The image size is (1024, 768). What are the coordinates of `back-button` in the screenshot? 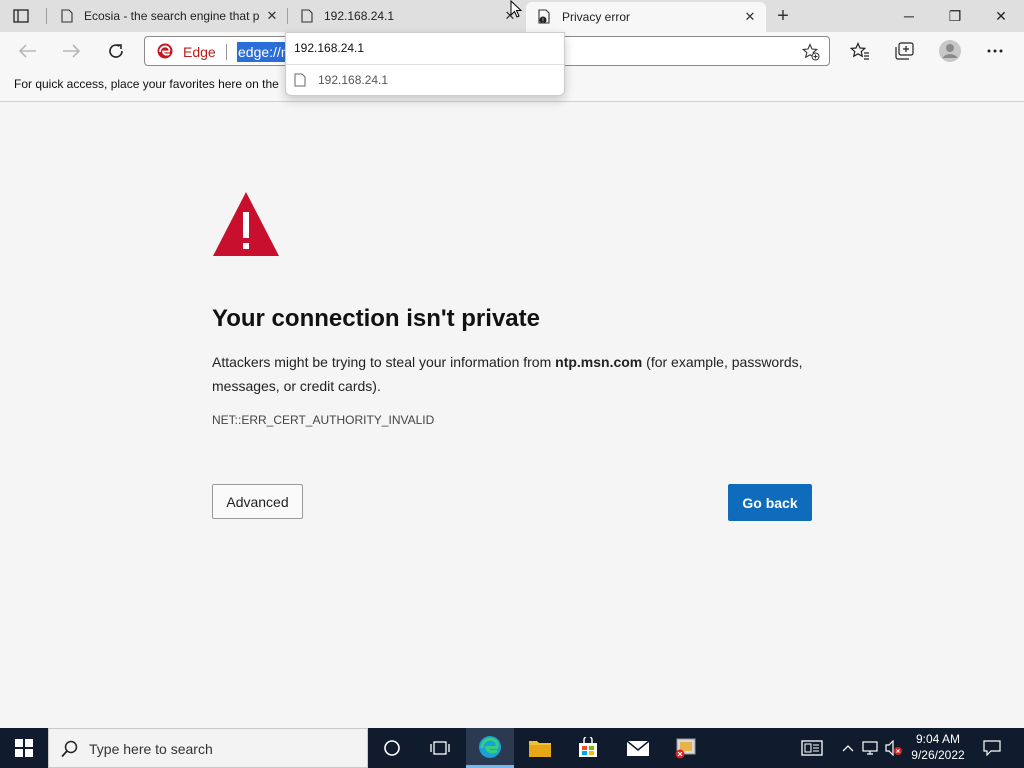 It's located at (28, 51).